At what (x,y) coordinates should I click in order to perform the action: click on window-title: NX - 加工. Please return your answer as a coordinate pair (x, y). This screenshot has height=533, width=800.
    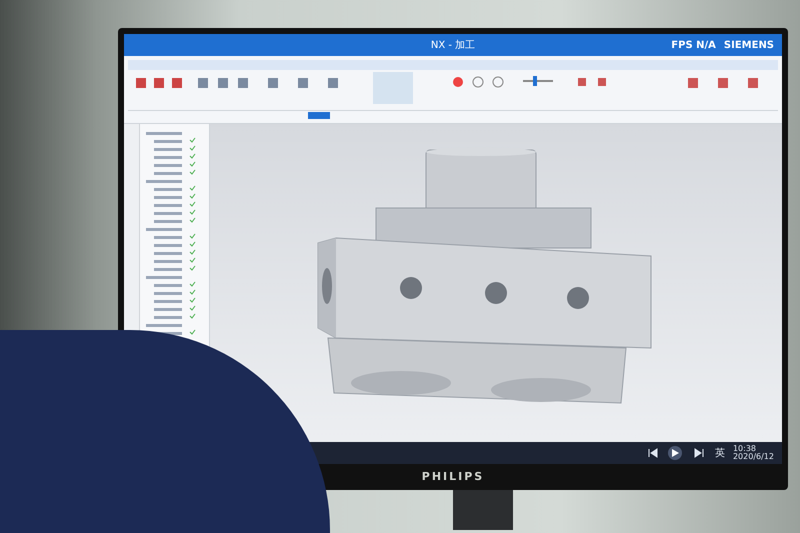
    Looking at the image, I should click on (453, 45).